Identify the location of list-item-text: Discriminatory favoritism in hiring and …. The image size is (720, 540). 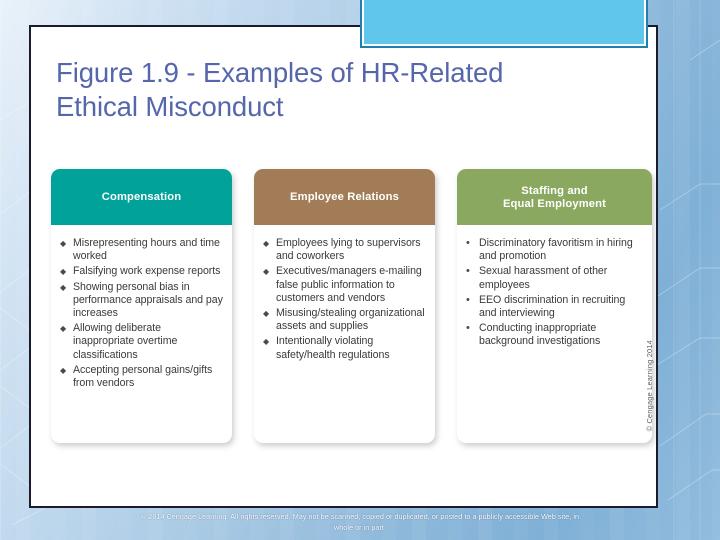
(556, 250).